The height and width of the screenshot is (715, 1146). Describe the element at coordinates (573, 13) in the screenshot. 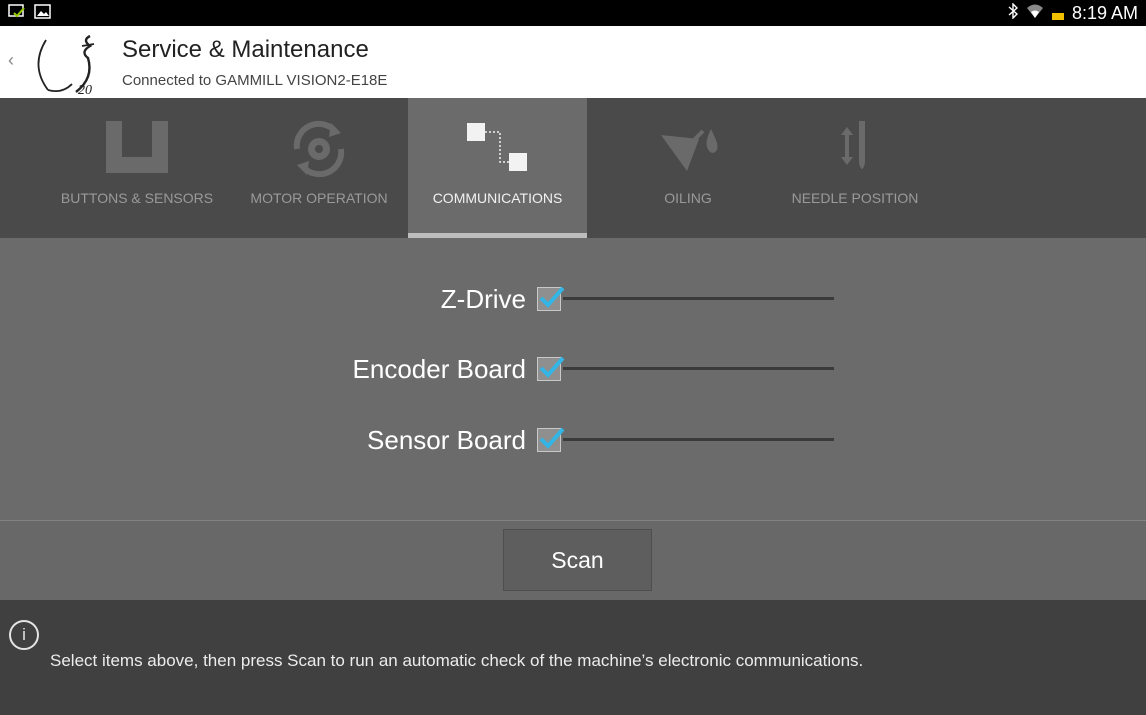

I see `status-bar: 8:19 AM` at that location.